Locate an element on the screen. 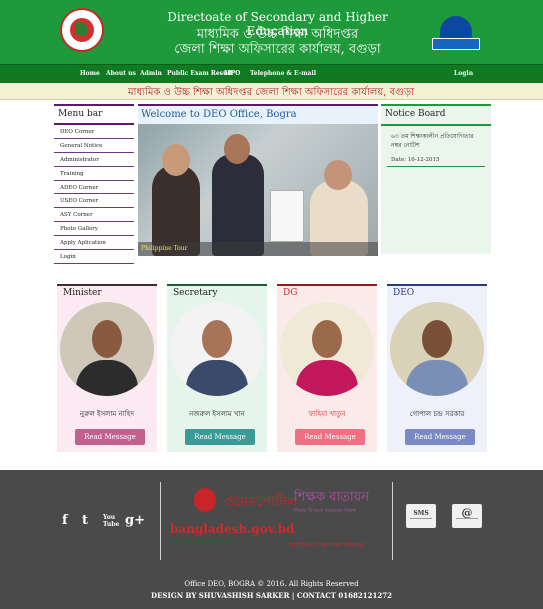 This screenshot has width=543, height=609. teachers-portal-tagline: শিক্ষার উৎকর্ষে আমাদের শিক্ষক is located at coordinates (325, 511).